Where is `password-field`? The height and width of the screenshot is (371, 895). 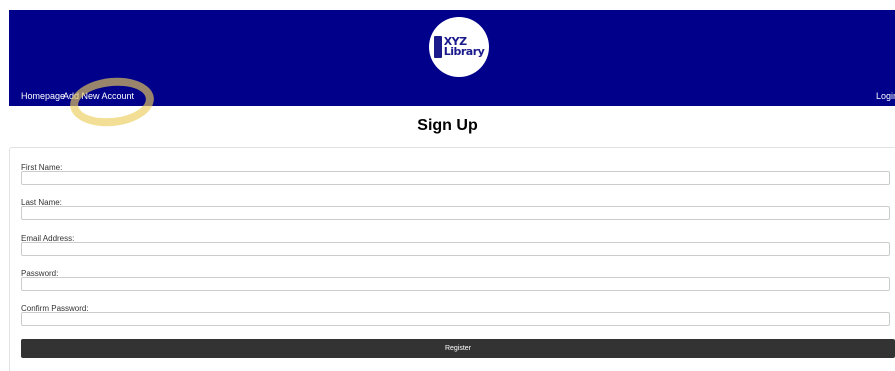
password-field is located at coordinates (455, 284).